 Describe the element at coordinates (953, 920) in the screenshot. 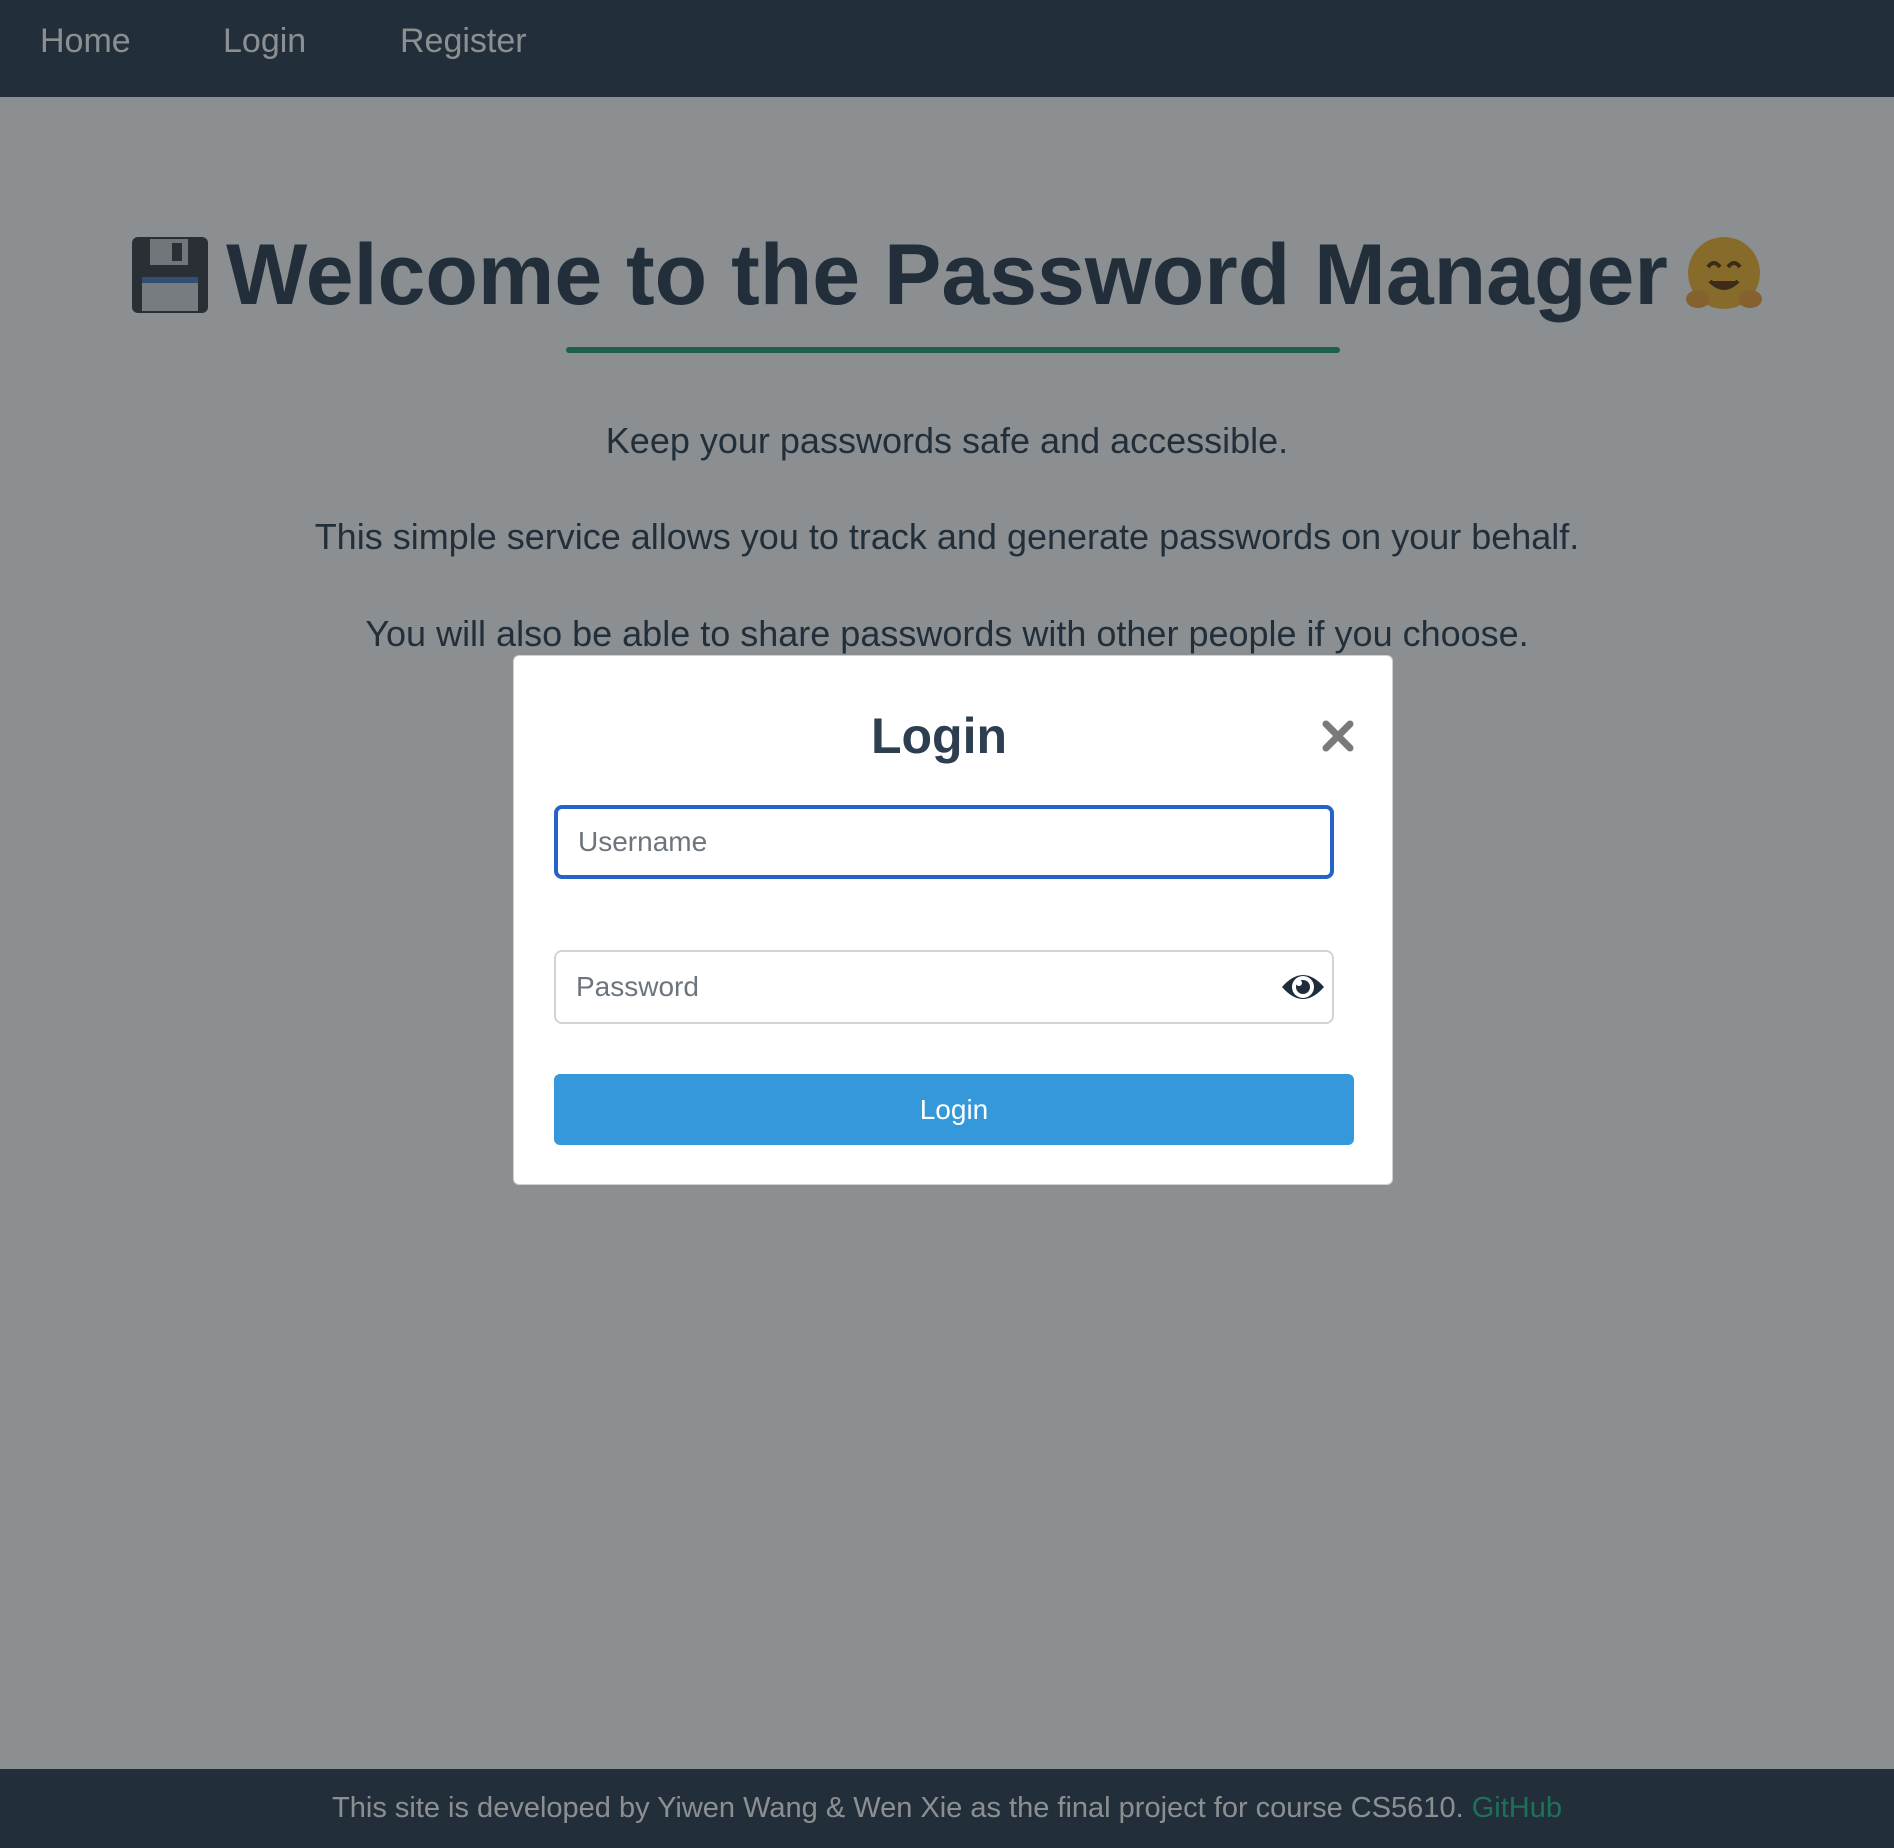

I see `login-modal: Login Login` at that location.